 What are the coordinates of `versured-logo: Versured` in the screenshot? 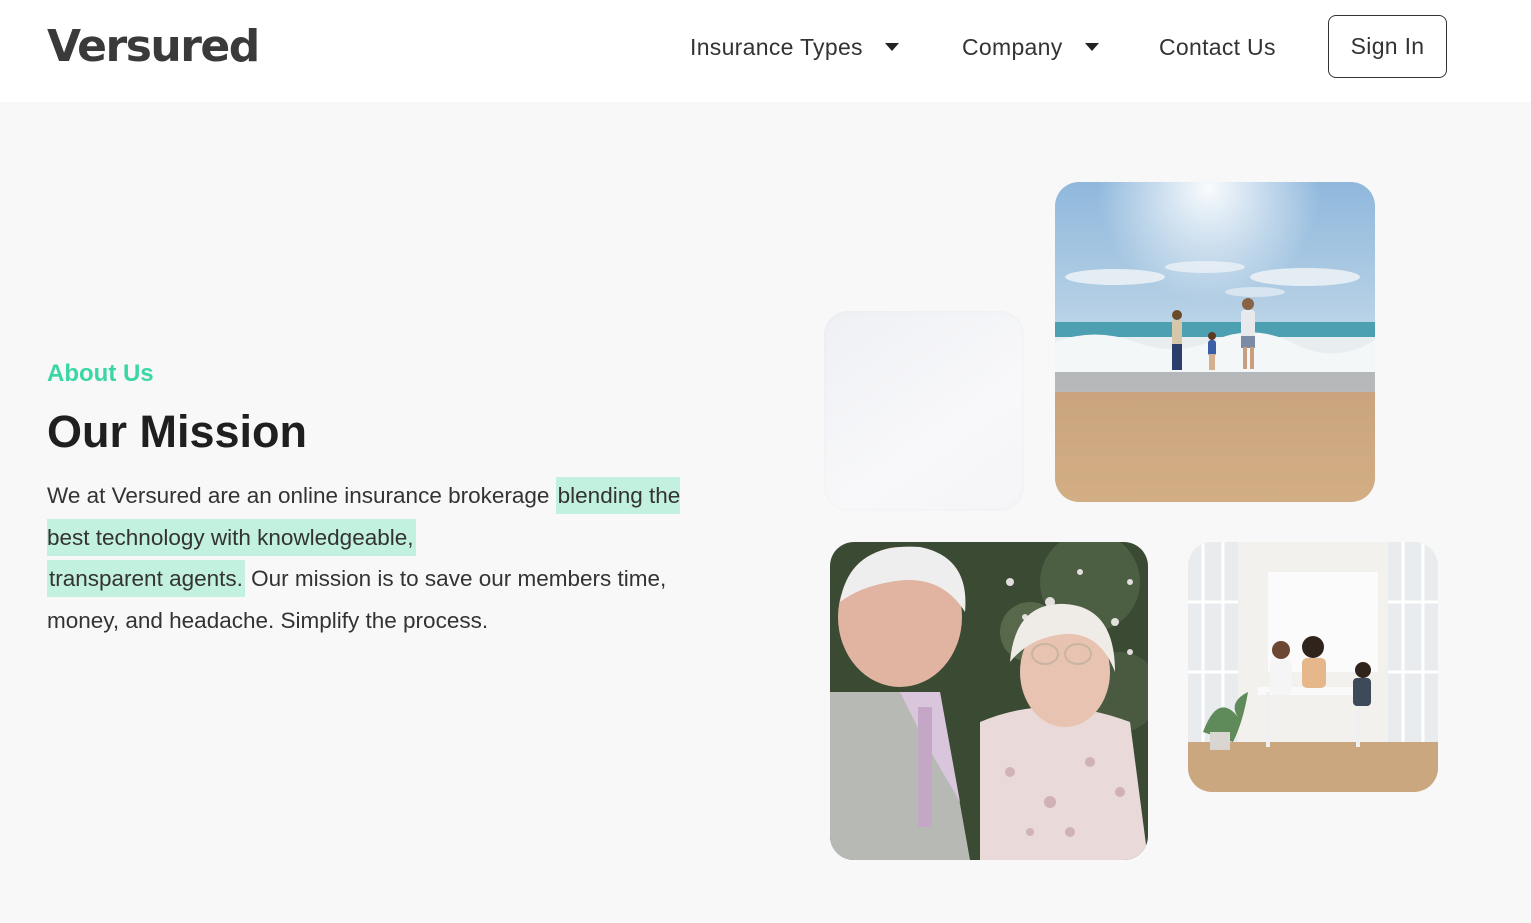 It's located at (153, 47).